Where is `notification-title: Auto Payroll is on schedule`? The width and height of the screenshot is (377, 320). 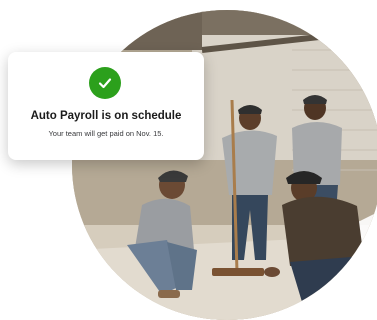
notification-title: Auto Payroll is on schedule is located at coordinates (106, 116).